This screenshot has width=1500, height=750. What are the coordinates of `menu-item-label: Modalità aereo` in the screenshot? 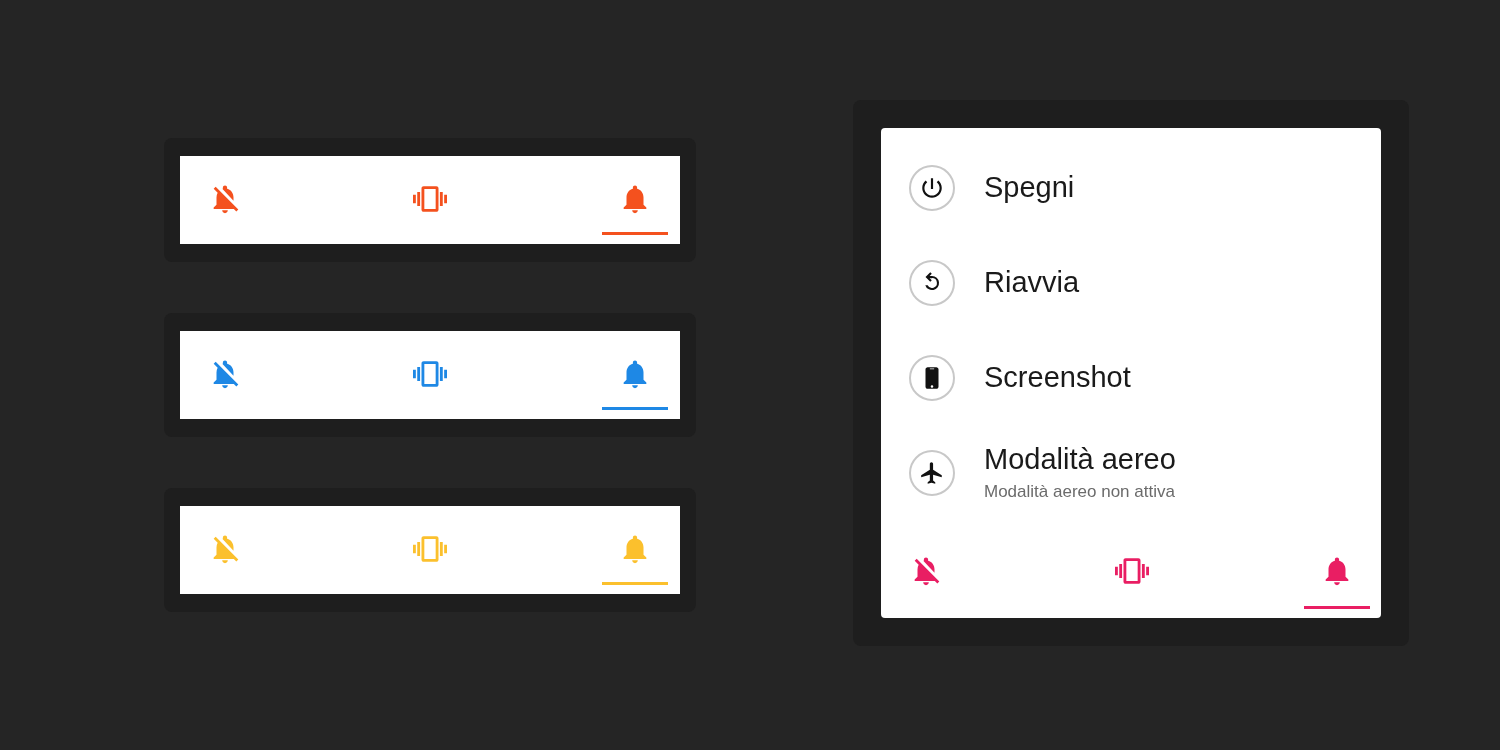 It's located at (1080, 458).